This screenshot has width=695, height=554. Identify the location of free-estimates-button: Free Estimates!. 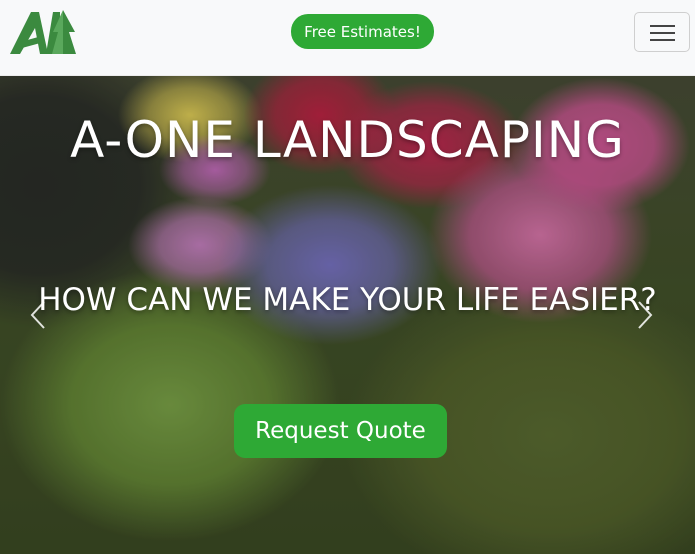
(362, 31).